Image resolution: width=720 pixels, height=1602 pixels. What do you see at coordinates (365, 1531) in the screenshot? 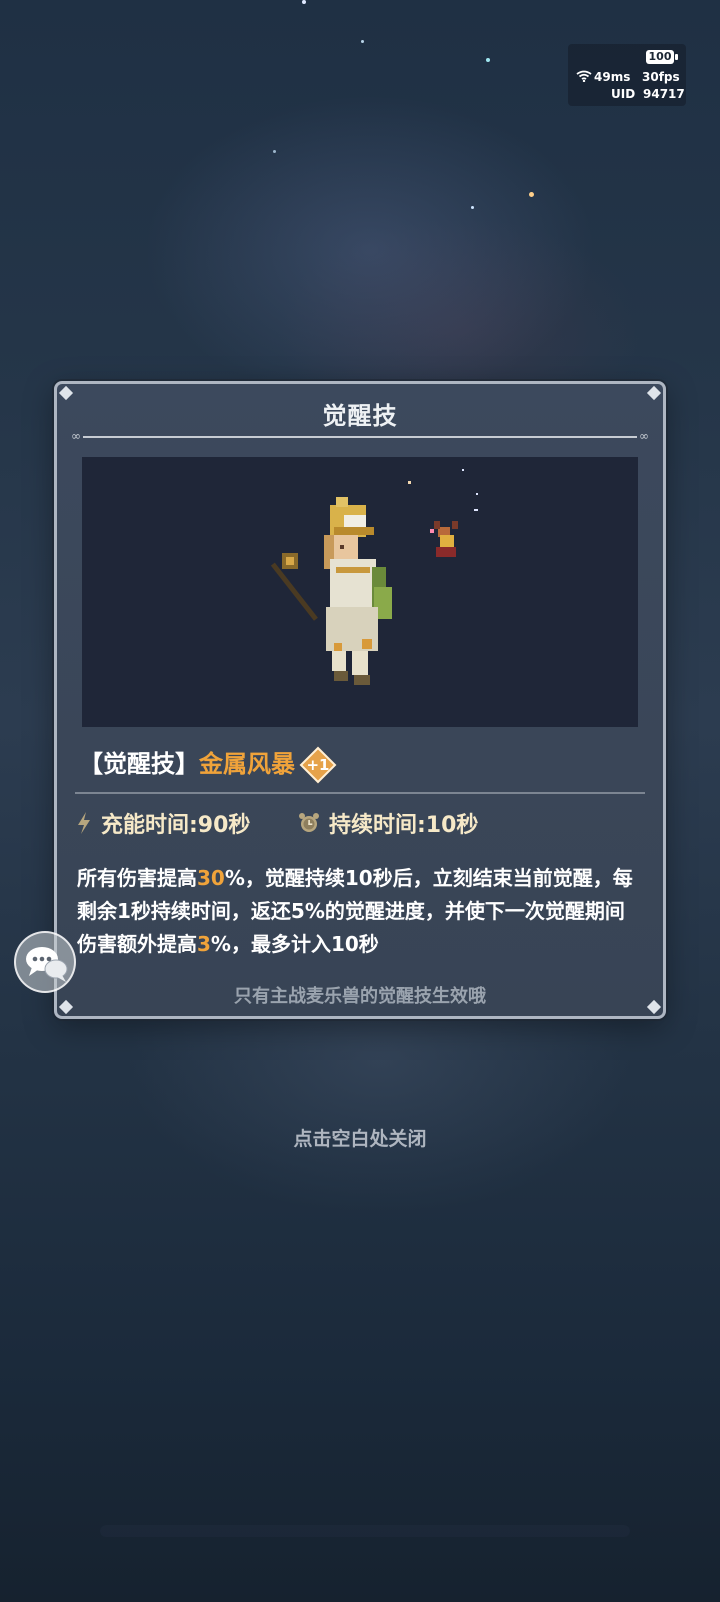
I see `bottom-bar` at bounding box center [365, 1531].